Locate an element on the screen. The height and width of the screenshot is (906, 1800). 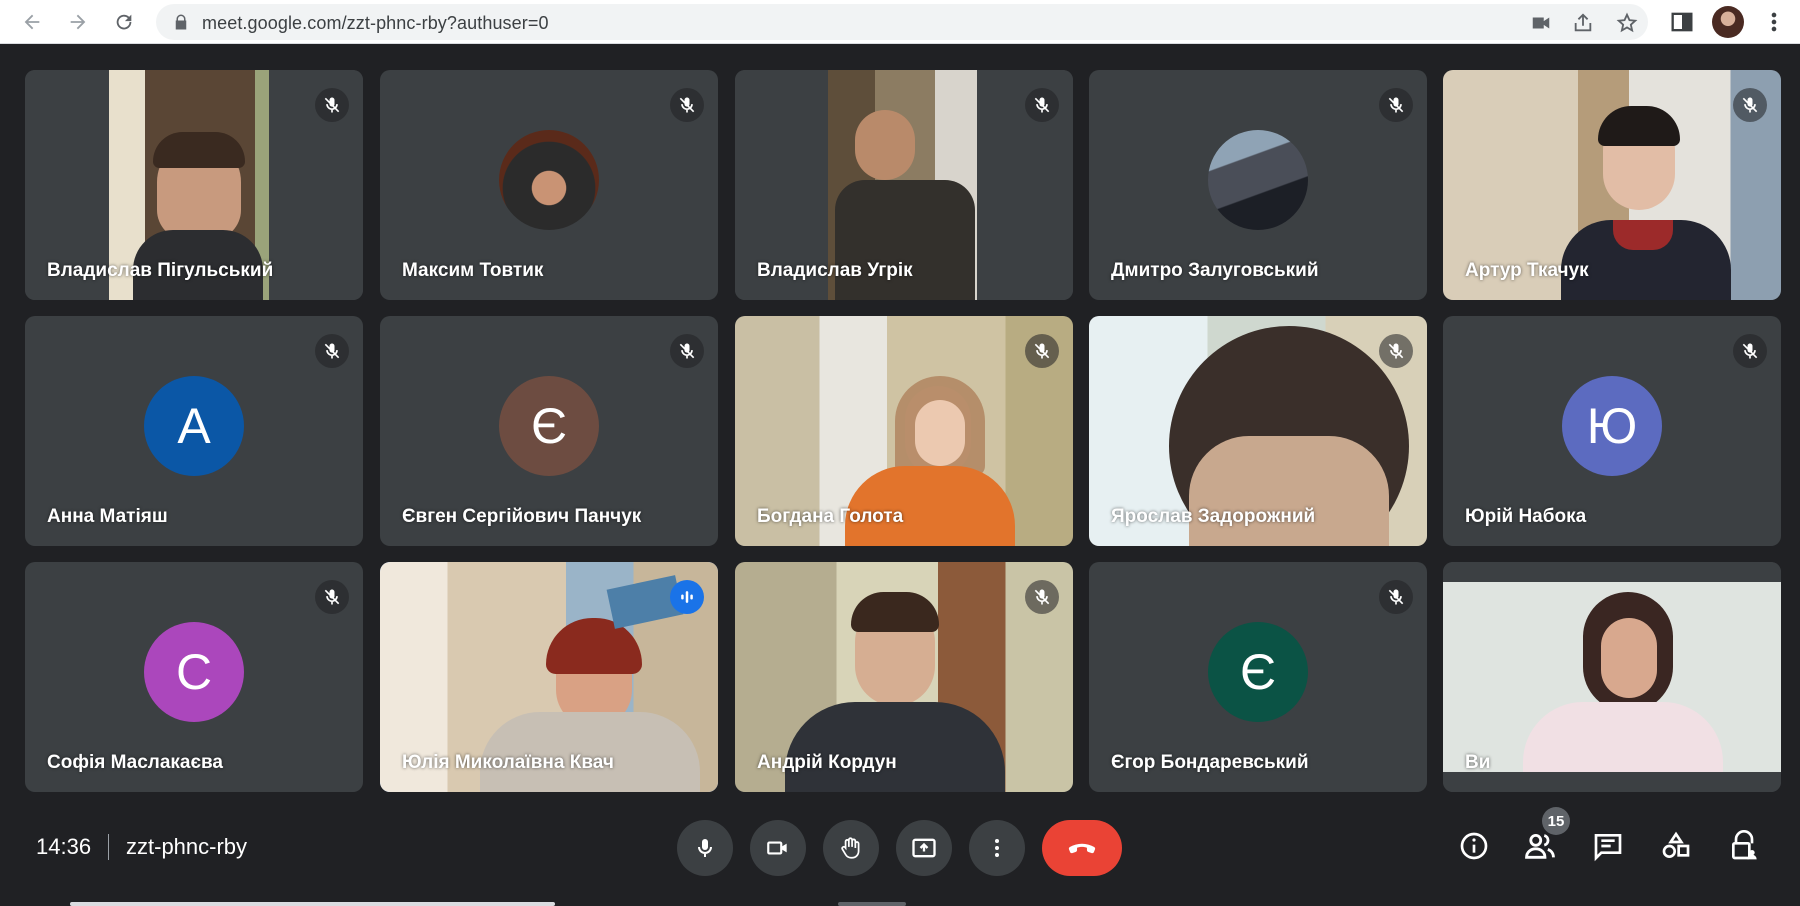
raise-hand-button is located at coordinates (851, 848).